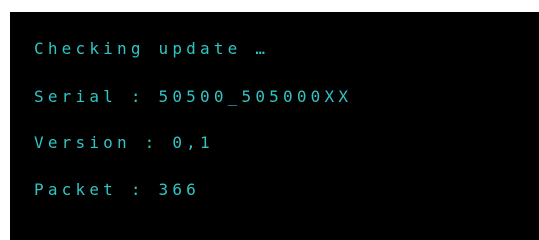 This screenshot has height=240, width=539. What do you see at coordinates (193, 96) in the screenshot?
I see `serial-line: Serial : 50500_505000XX` at bounding box center [193, 96].